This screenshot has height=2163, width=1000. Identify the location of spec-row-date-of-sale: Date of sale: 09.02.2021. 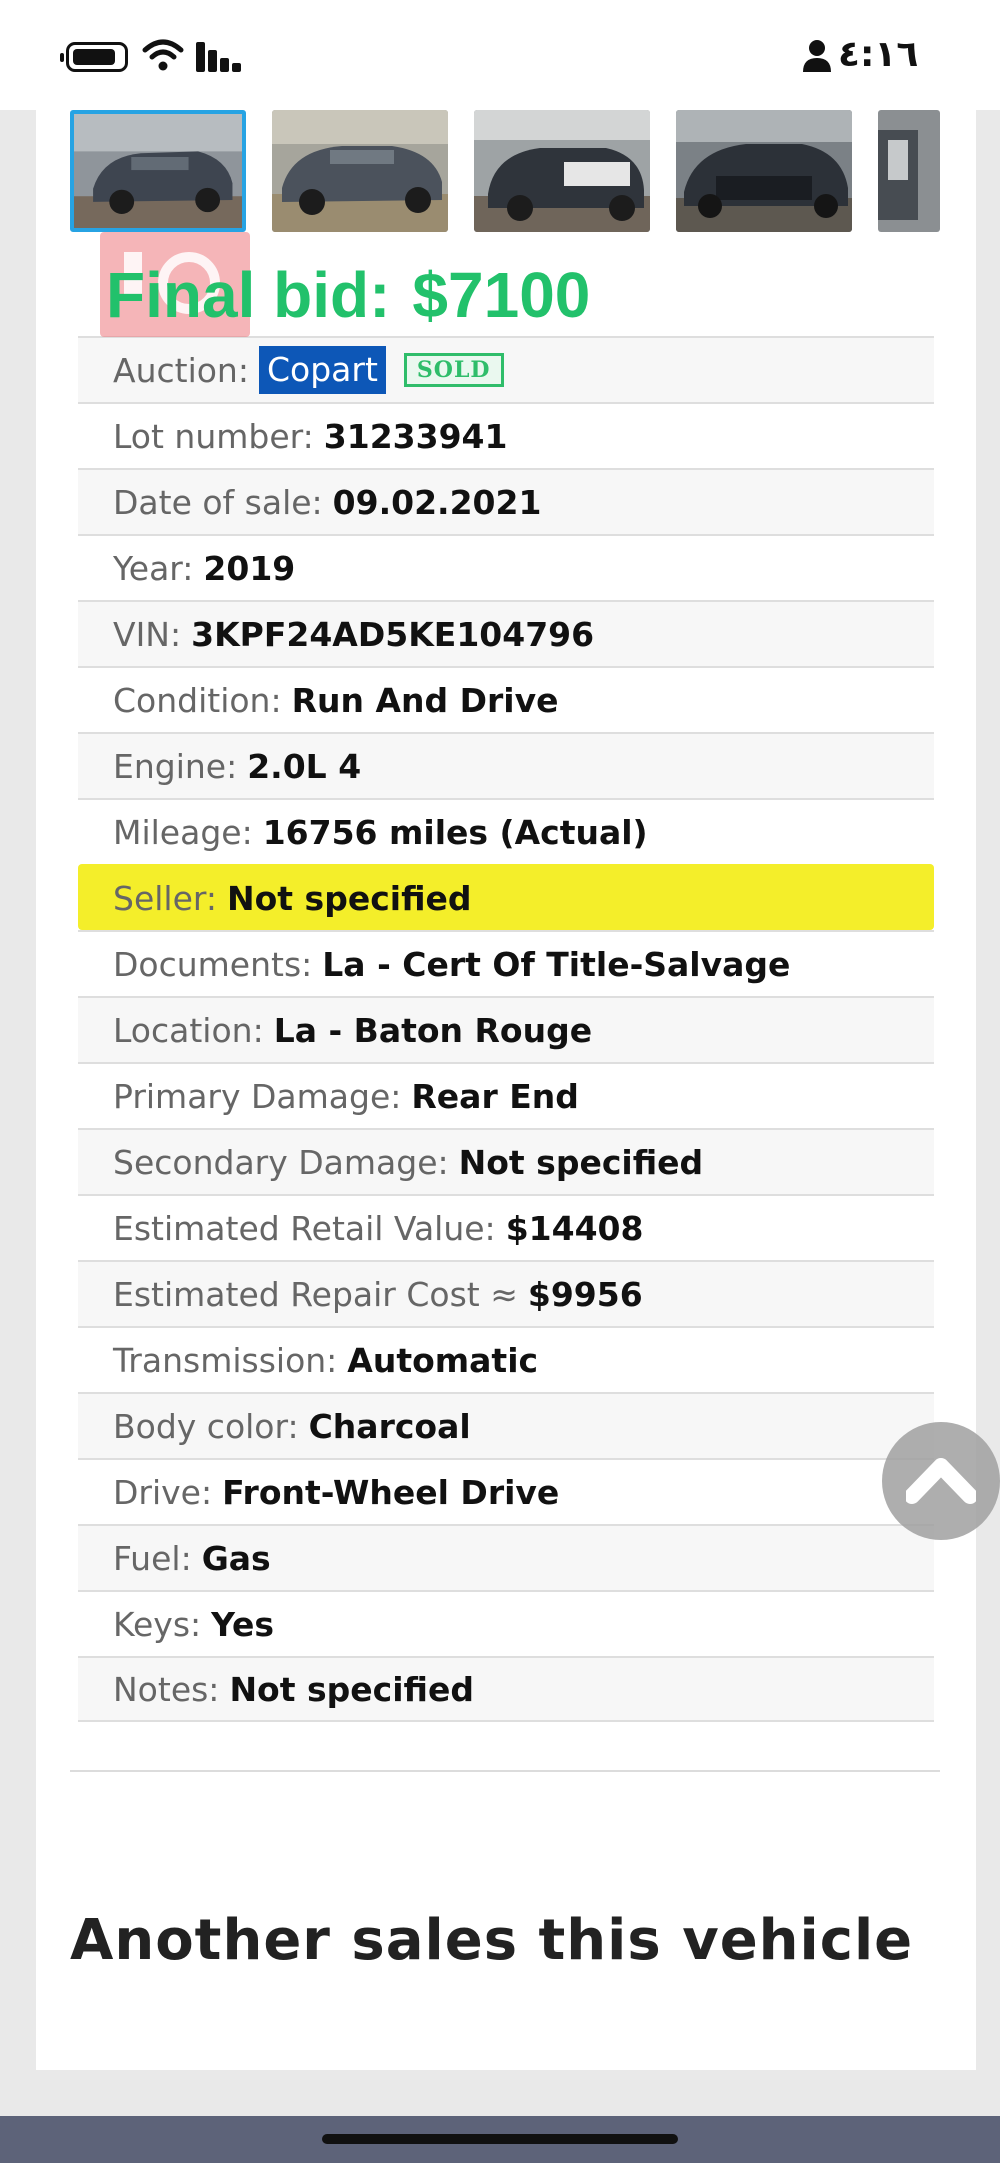
(506, 501).